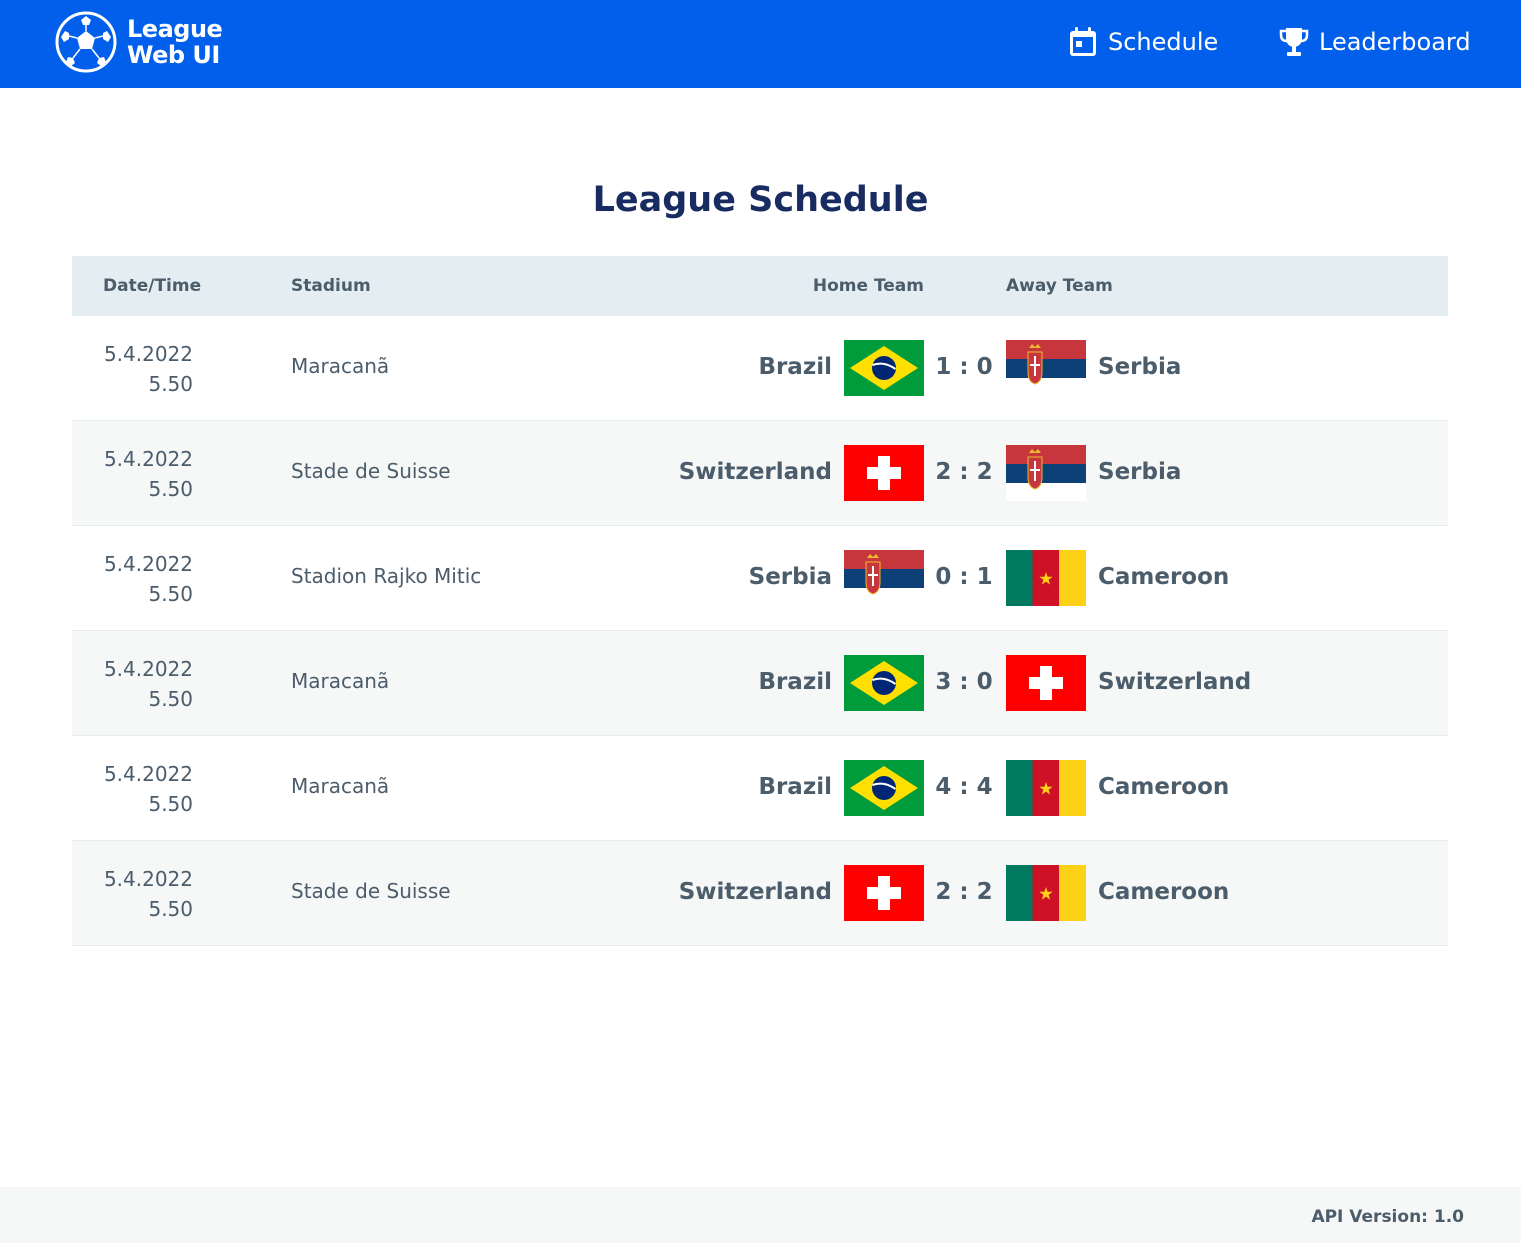 The image size is (1521, 1243). What do you see at coordinates (175, 29) in the screenshot?
I see `brand-name-line1: League` at bounding box center [175, 29].